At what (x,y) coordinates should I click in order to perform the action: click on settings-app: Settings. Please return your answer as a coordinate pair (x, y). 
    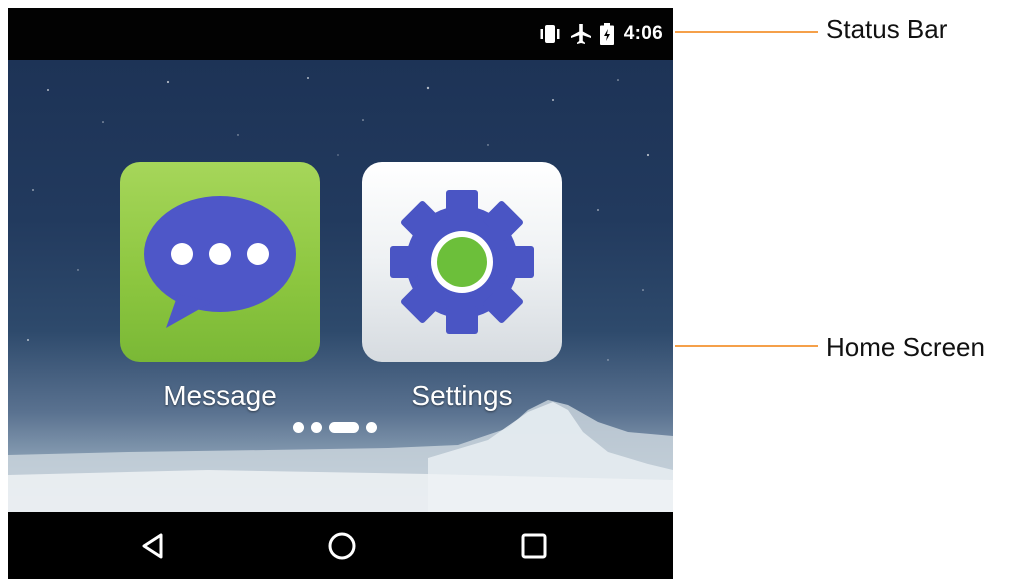
    Looking at the image, I should click on (462, 286).